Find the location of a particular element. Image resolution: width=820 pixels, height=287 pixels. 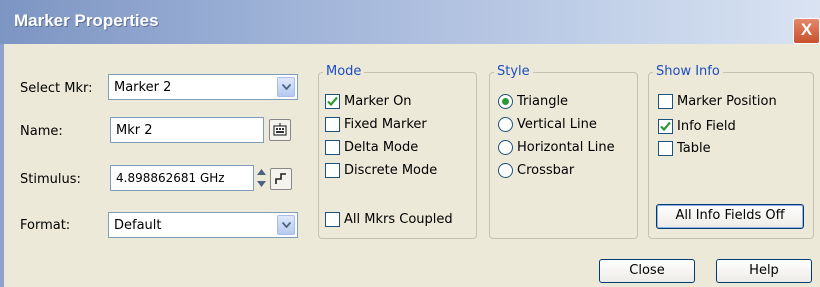

window-title: Marker Properties is located at coordinates (86, 20).